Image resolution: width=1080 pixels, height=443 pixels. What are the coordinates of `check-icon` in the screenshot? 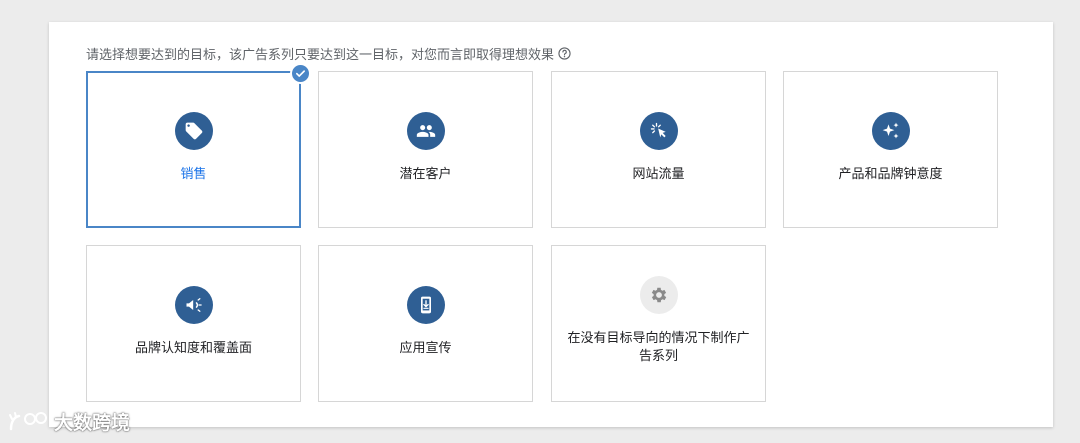 It's located at (300, 73).